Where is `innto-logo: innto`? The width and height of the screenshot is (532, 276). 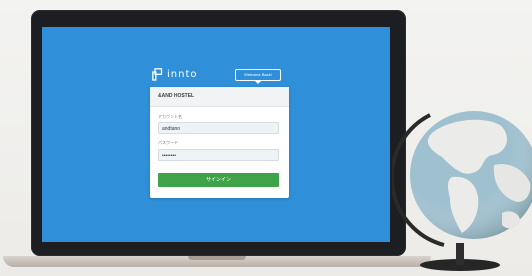 innto-logo: innto is located at coordinates (175, 74).